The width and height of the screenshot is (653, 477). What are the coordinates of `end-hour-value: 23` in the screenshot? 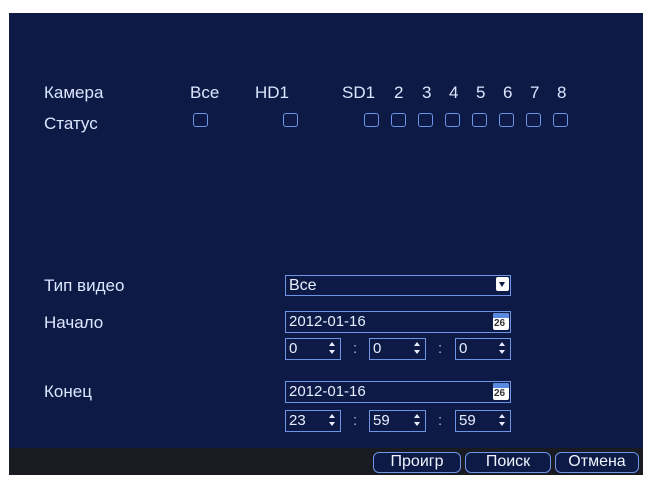 It's located at (297, 420).